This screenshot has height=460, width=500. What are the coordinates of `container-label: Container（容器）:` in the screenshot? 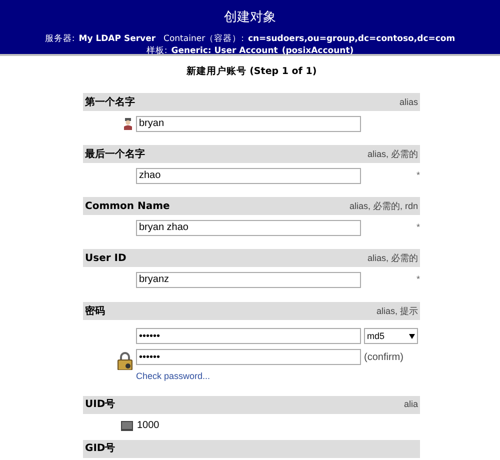 It's located at (204, 39).